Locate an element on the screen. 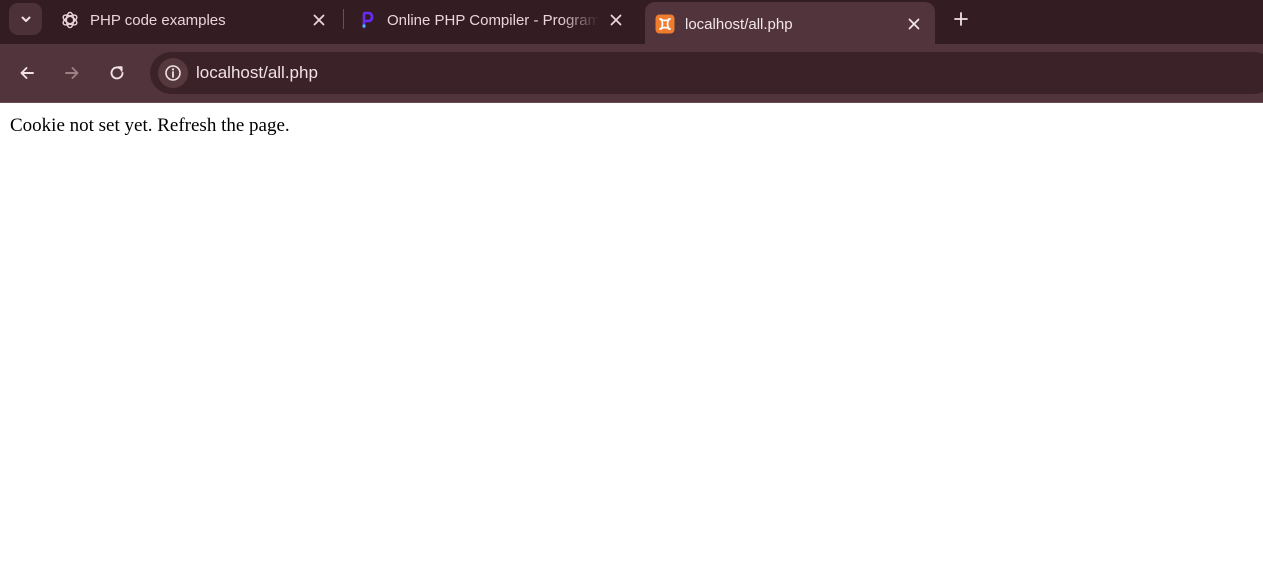  plus-icon is located at coordinates (961, 19).